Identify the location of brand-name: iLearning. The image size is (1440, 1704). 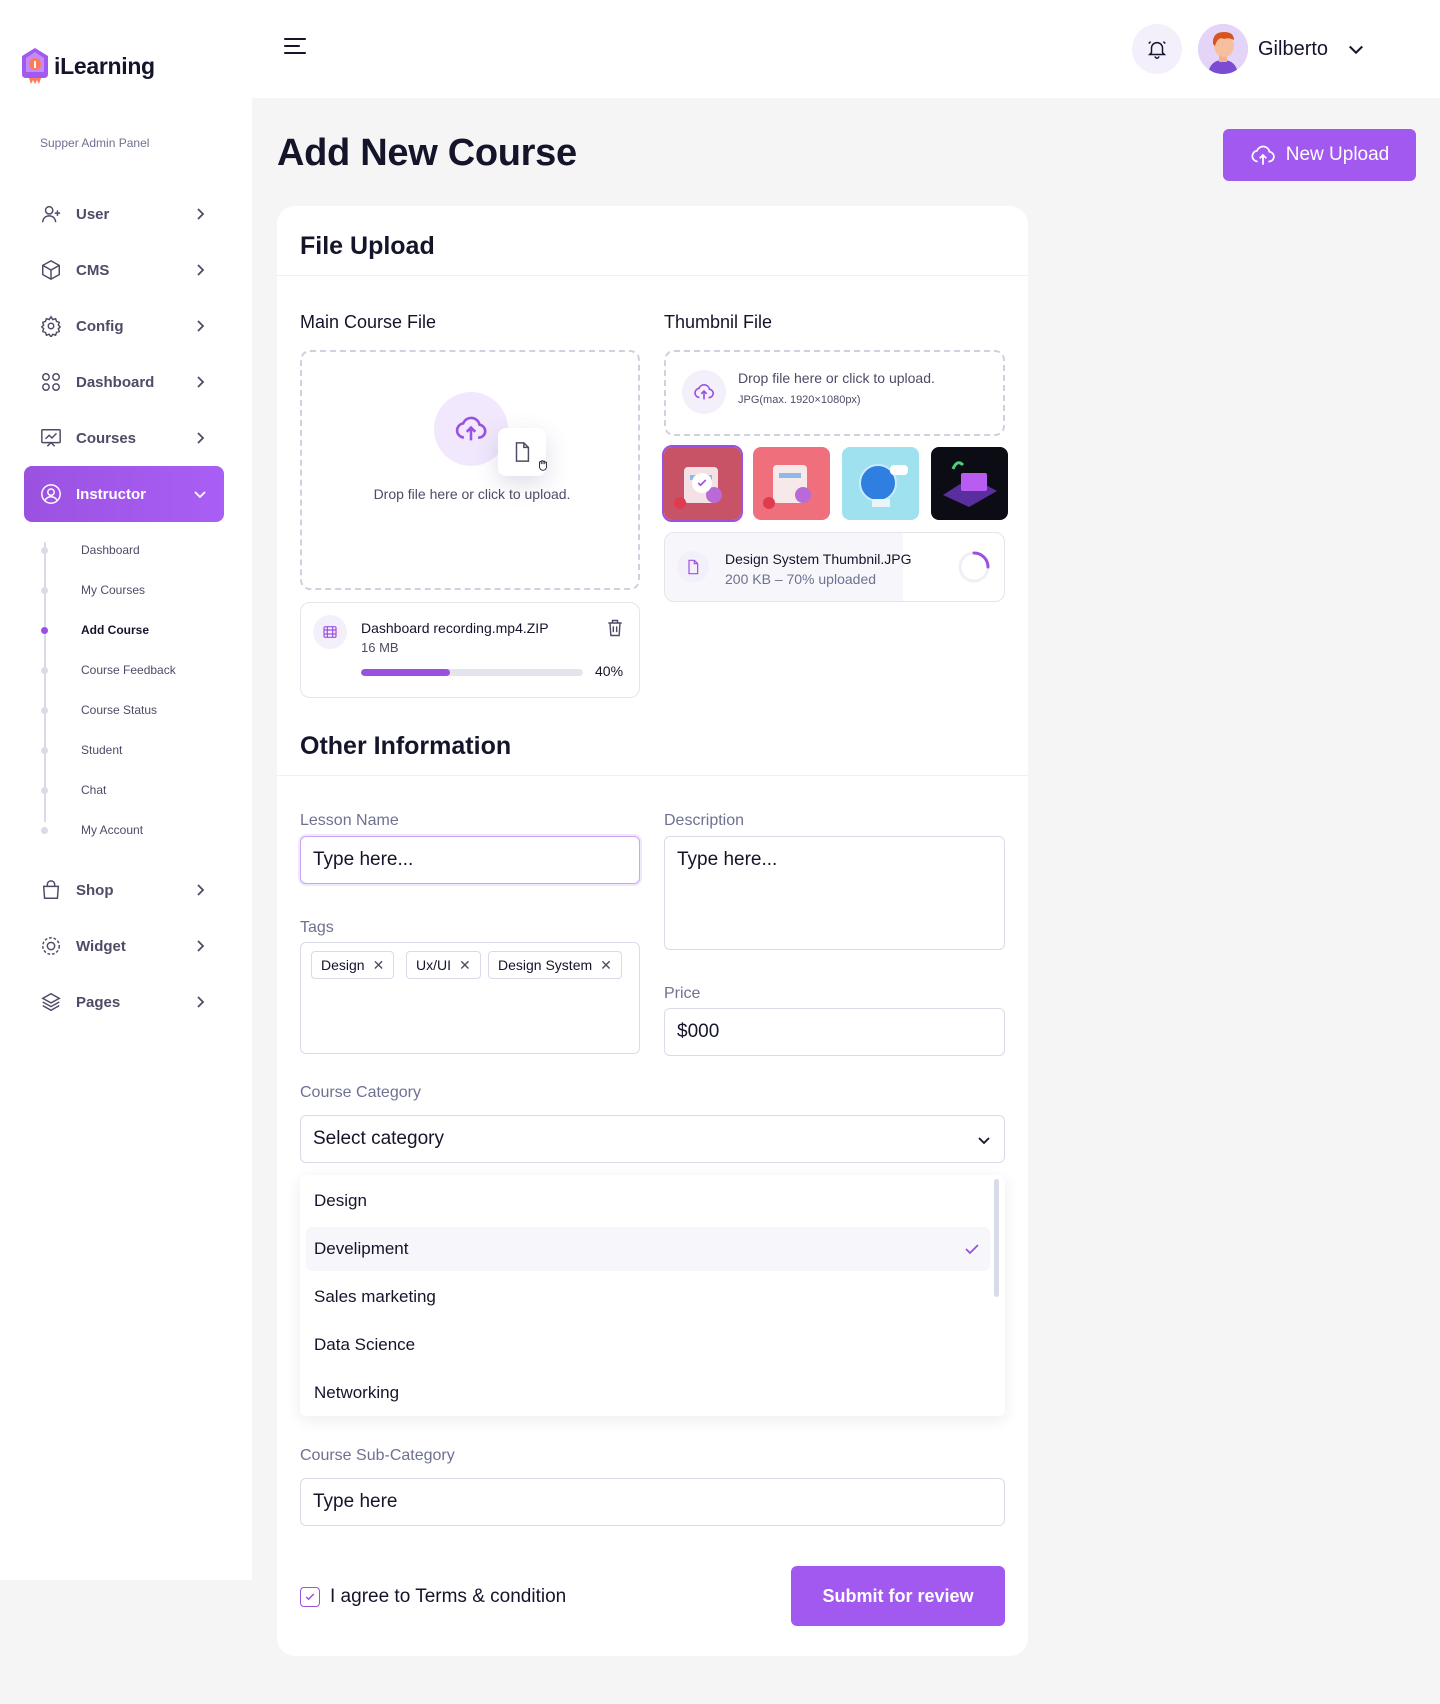
(104, 65).